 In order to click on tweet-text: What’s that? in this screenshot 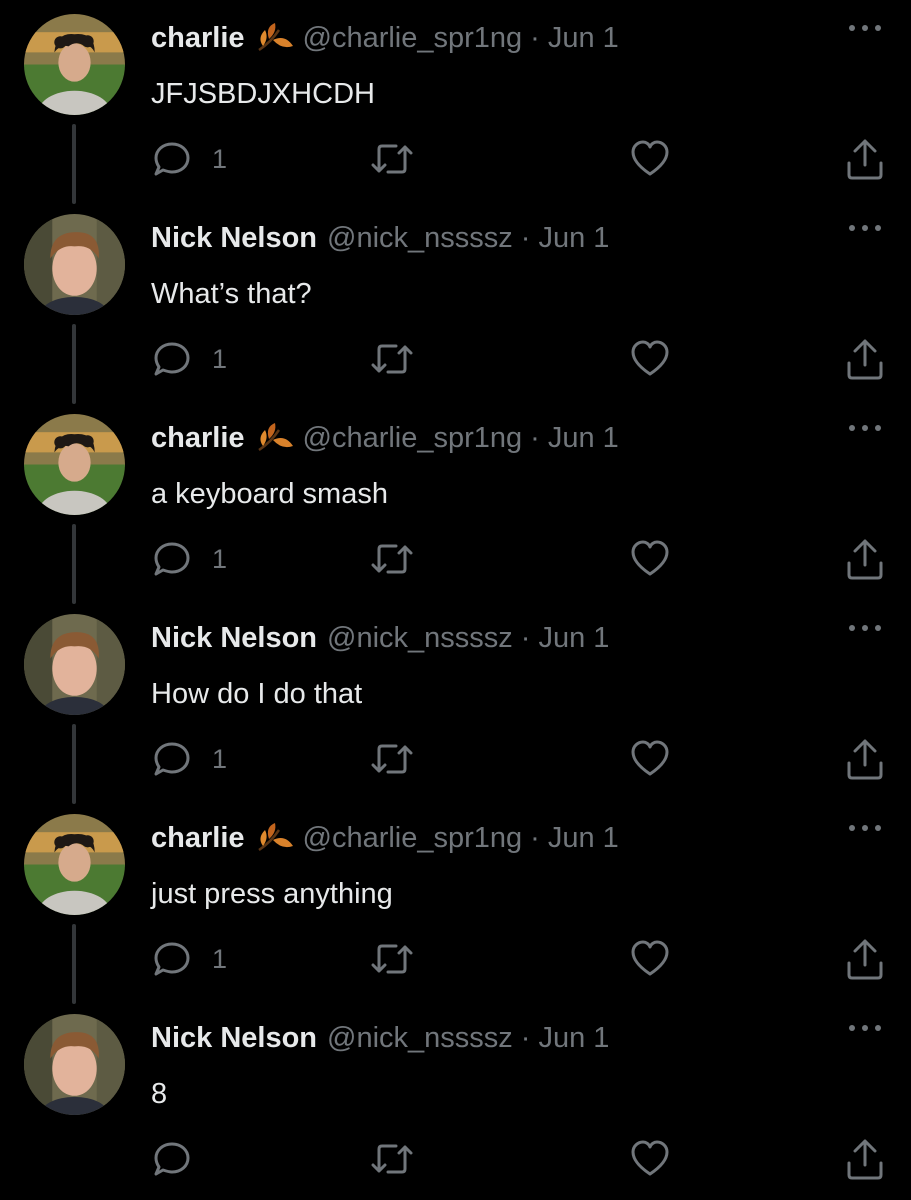, I will do `click(231, 294)`.